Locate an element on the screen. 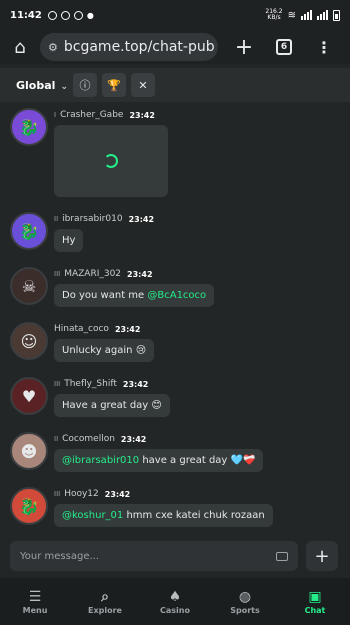 The height and width of the screenshot is (625, 350). status-bar: 11:42 ● 216.2 KB/s ≋ is located at coordinates (175, 15).